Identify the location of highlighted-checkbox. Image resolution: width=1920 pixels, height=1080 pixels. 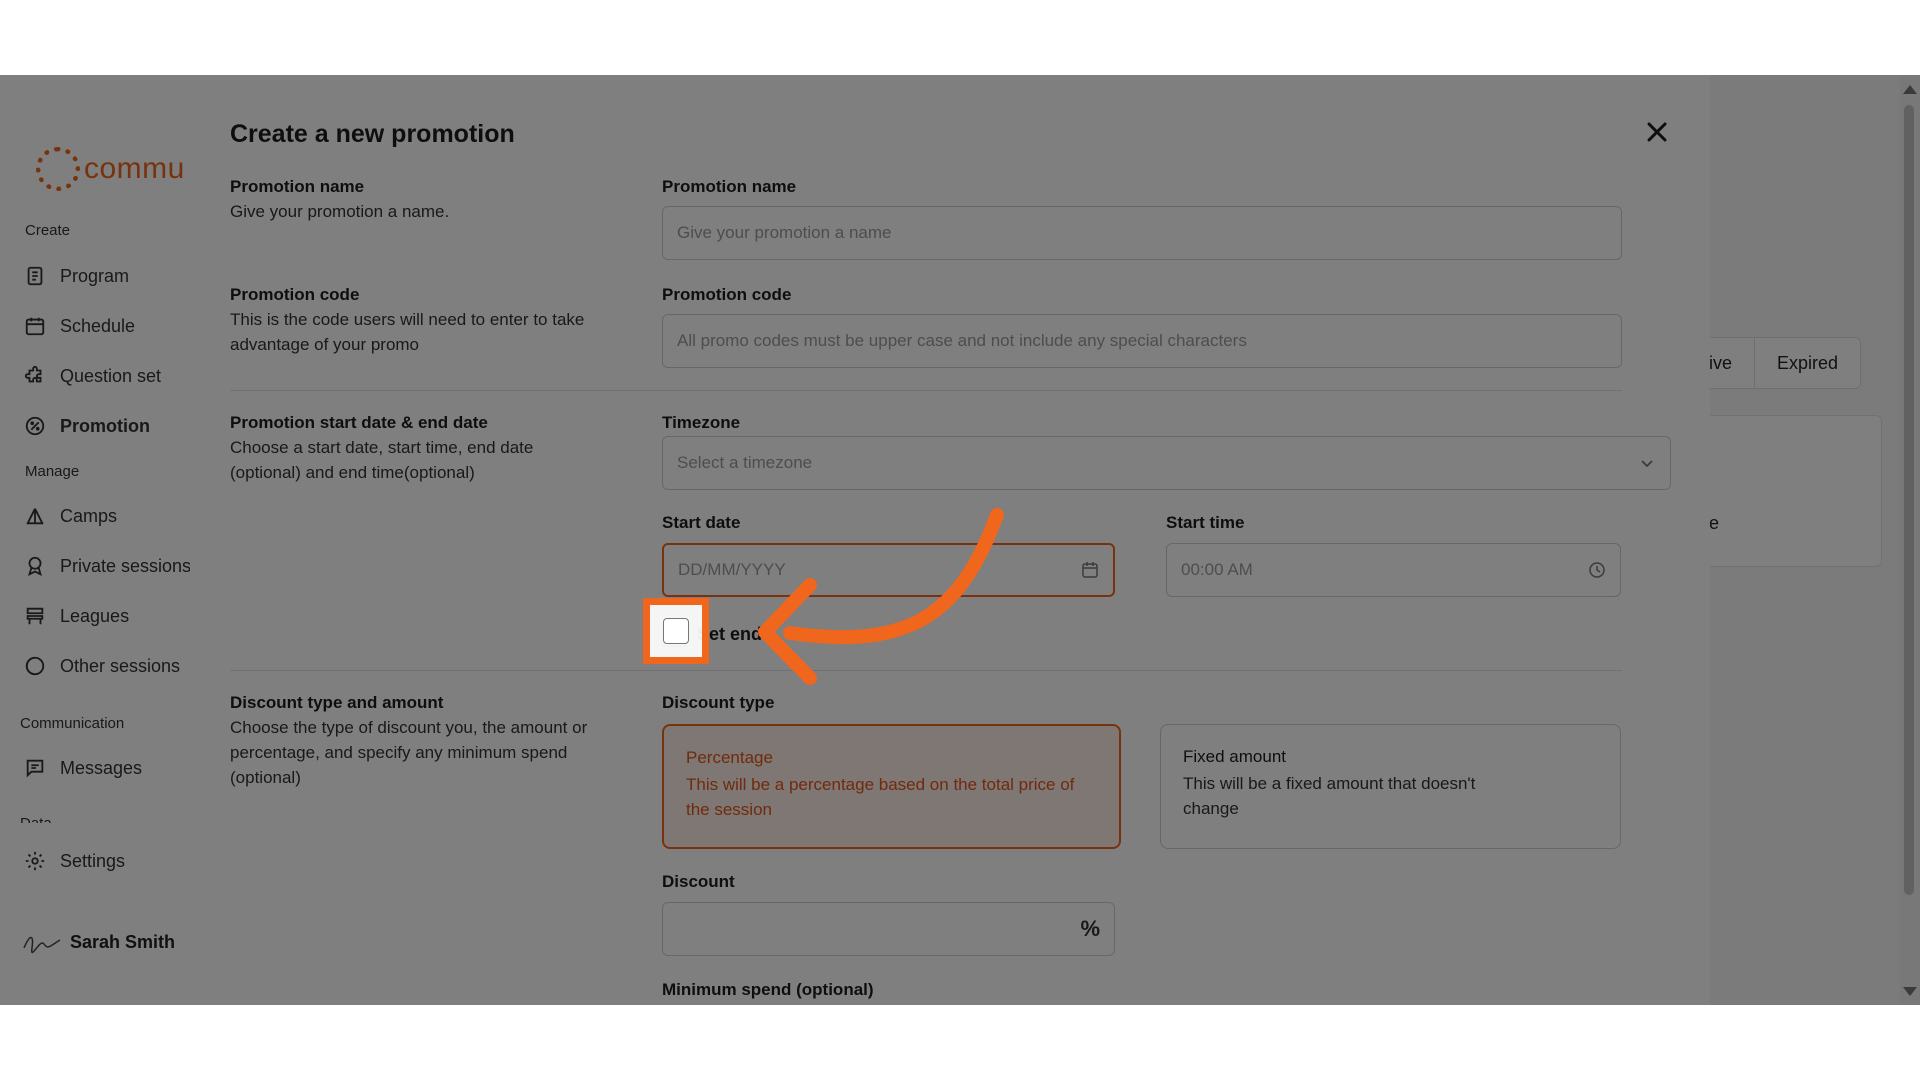
(676, 631).